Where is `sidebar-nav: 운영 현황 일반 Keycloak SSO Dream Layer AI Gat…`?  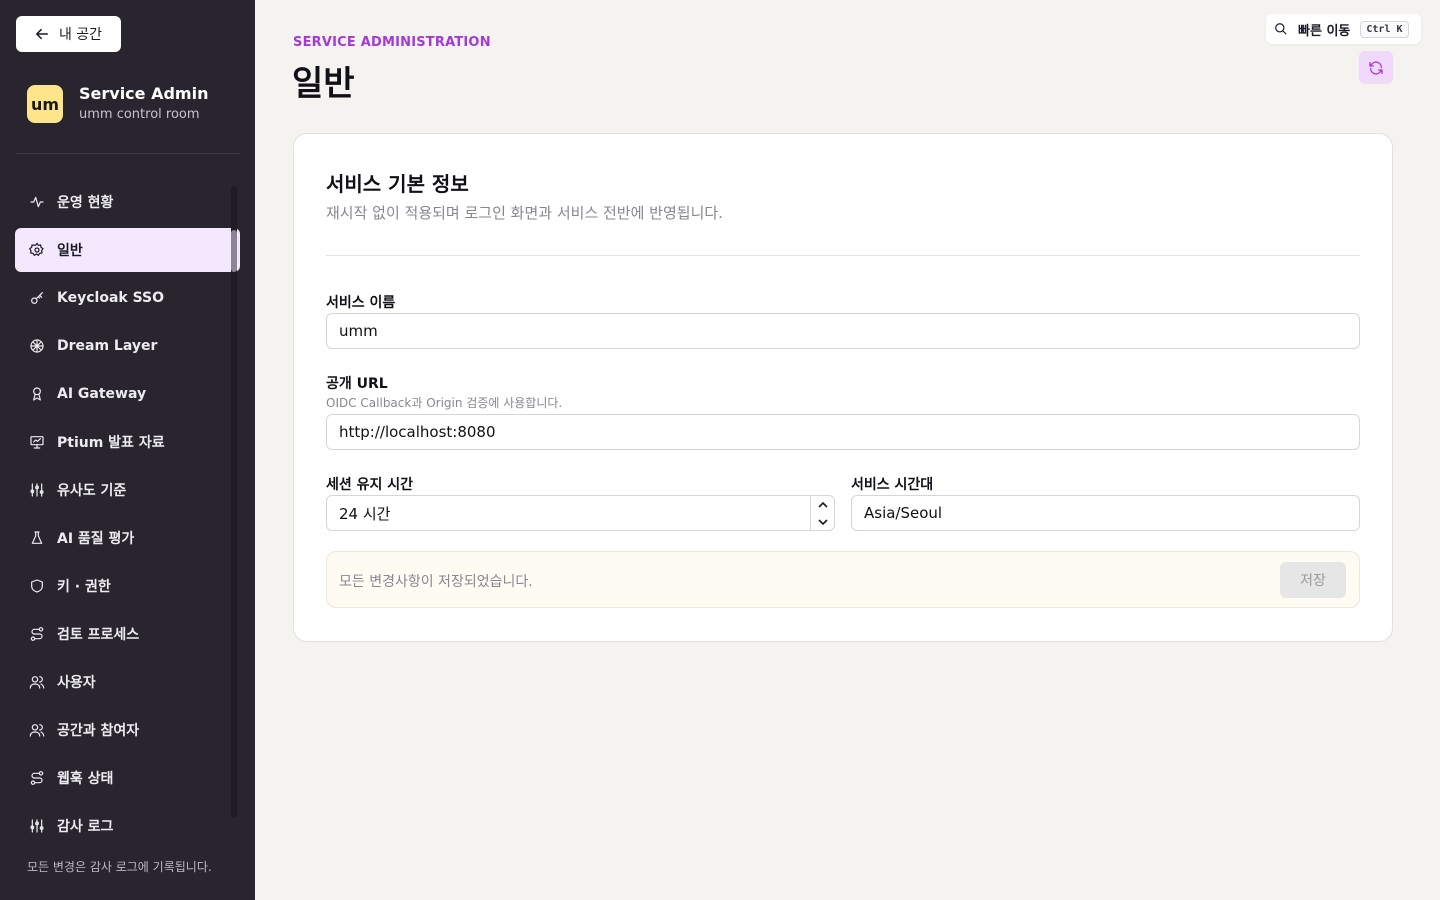 sidebar-nav: 운영 현황 일반 Keycloak SSO Dream Layer AI Gat… is located at coordinates (127, 510).